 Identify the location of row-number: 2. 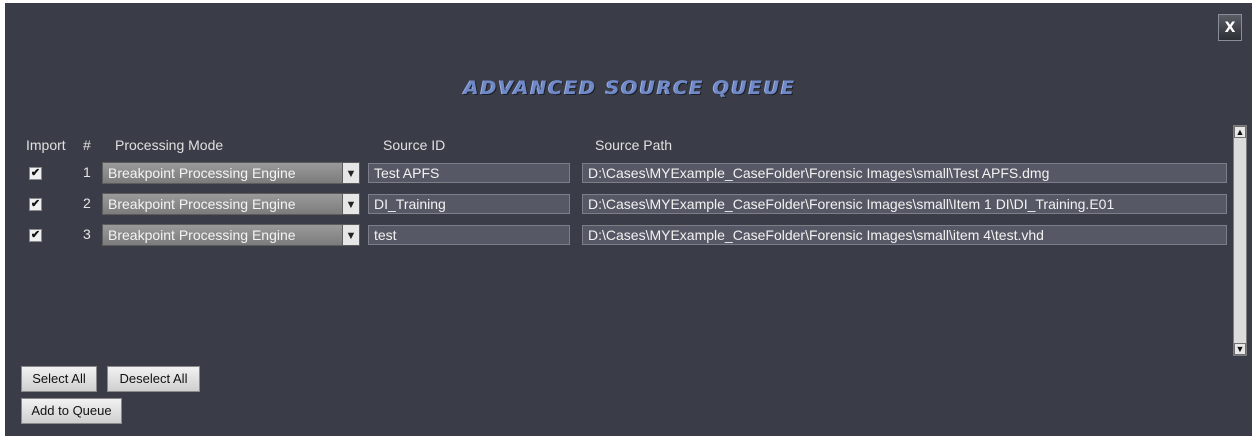
(87, 203).